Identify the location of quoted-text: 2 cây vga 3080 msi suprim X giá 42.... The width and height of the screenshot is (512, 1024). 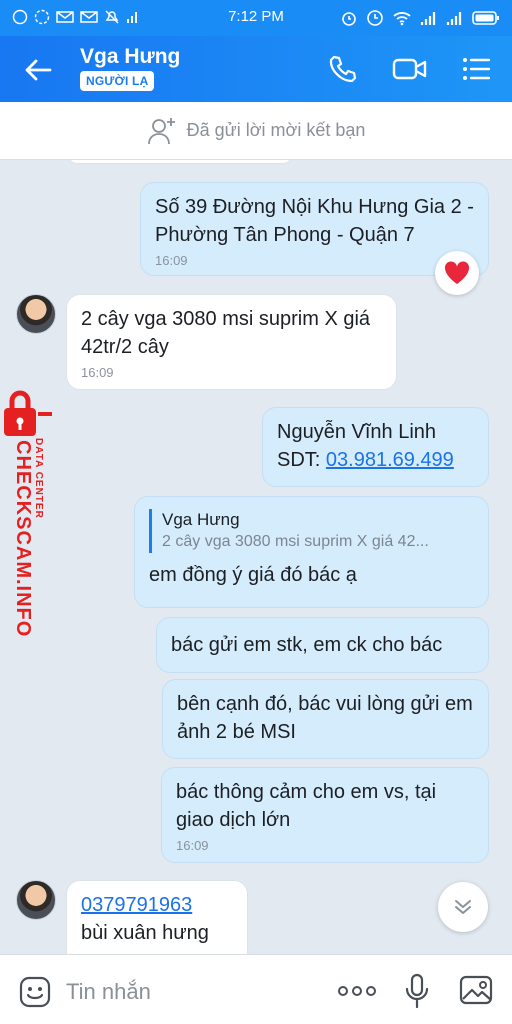
(295, 541).